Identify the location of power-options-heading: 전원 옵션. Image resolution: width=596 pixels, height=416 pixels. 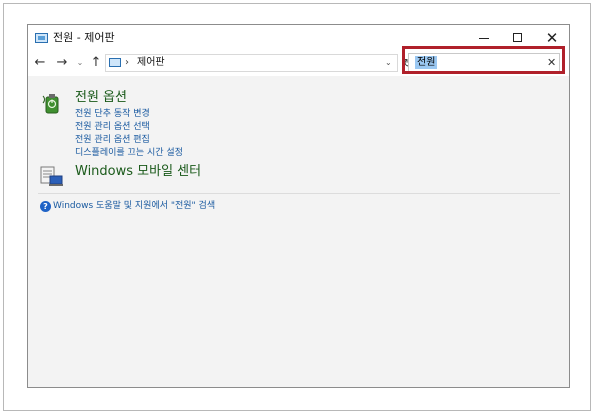
(101, 98).